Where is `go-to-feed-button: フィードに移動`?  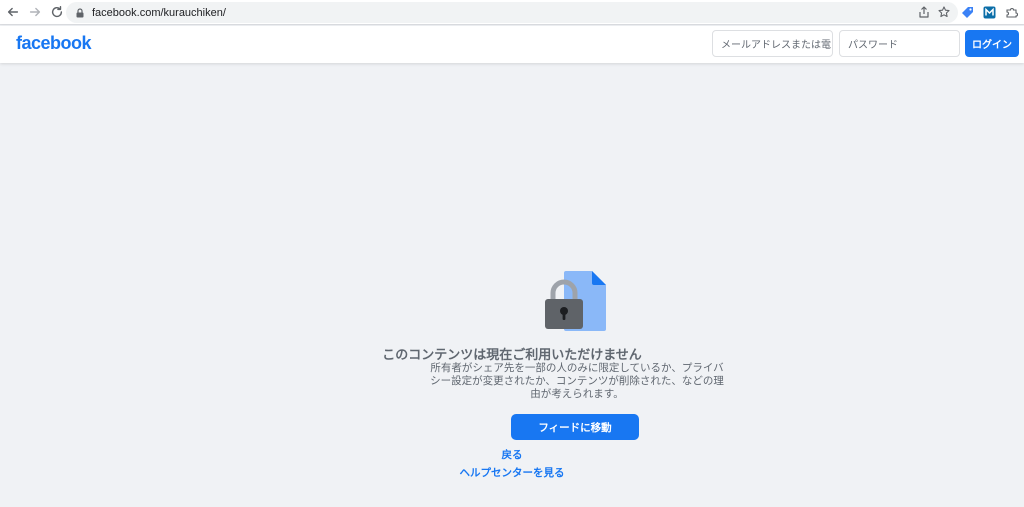 go-to-feed-button: フィードに移動 is located at coordinates (575, 427).